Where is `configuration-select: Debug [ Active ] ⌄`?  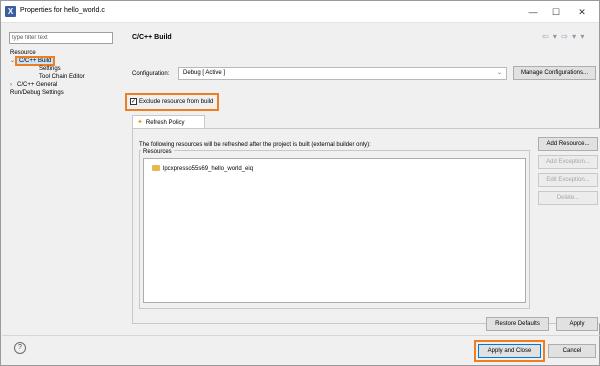 configuration-select: Debug [ Active ] ⌄ is located at coordinates (342, 73).